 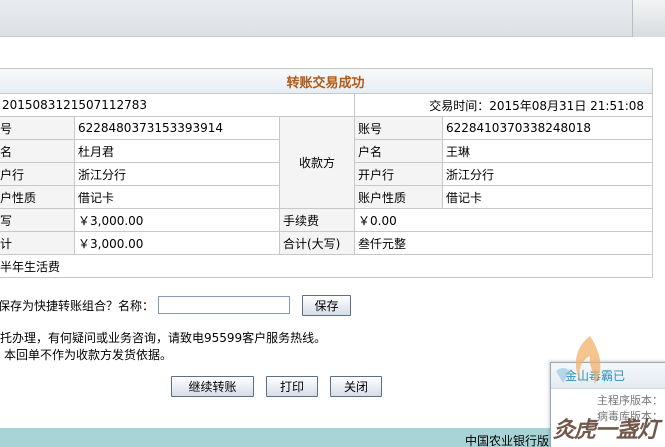 I want to click on serial-number: 2015083121507112783, so click(x=177, y=105).